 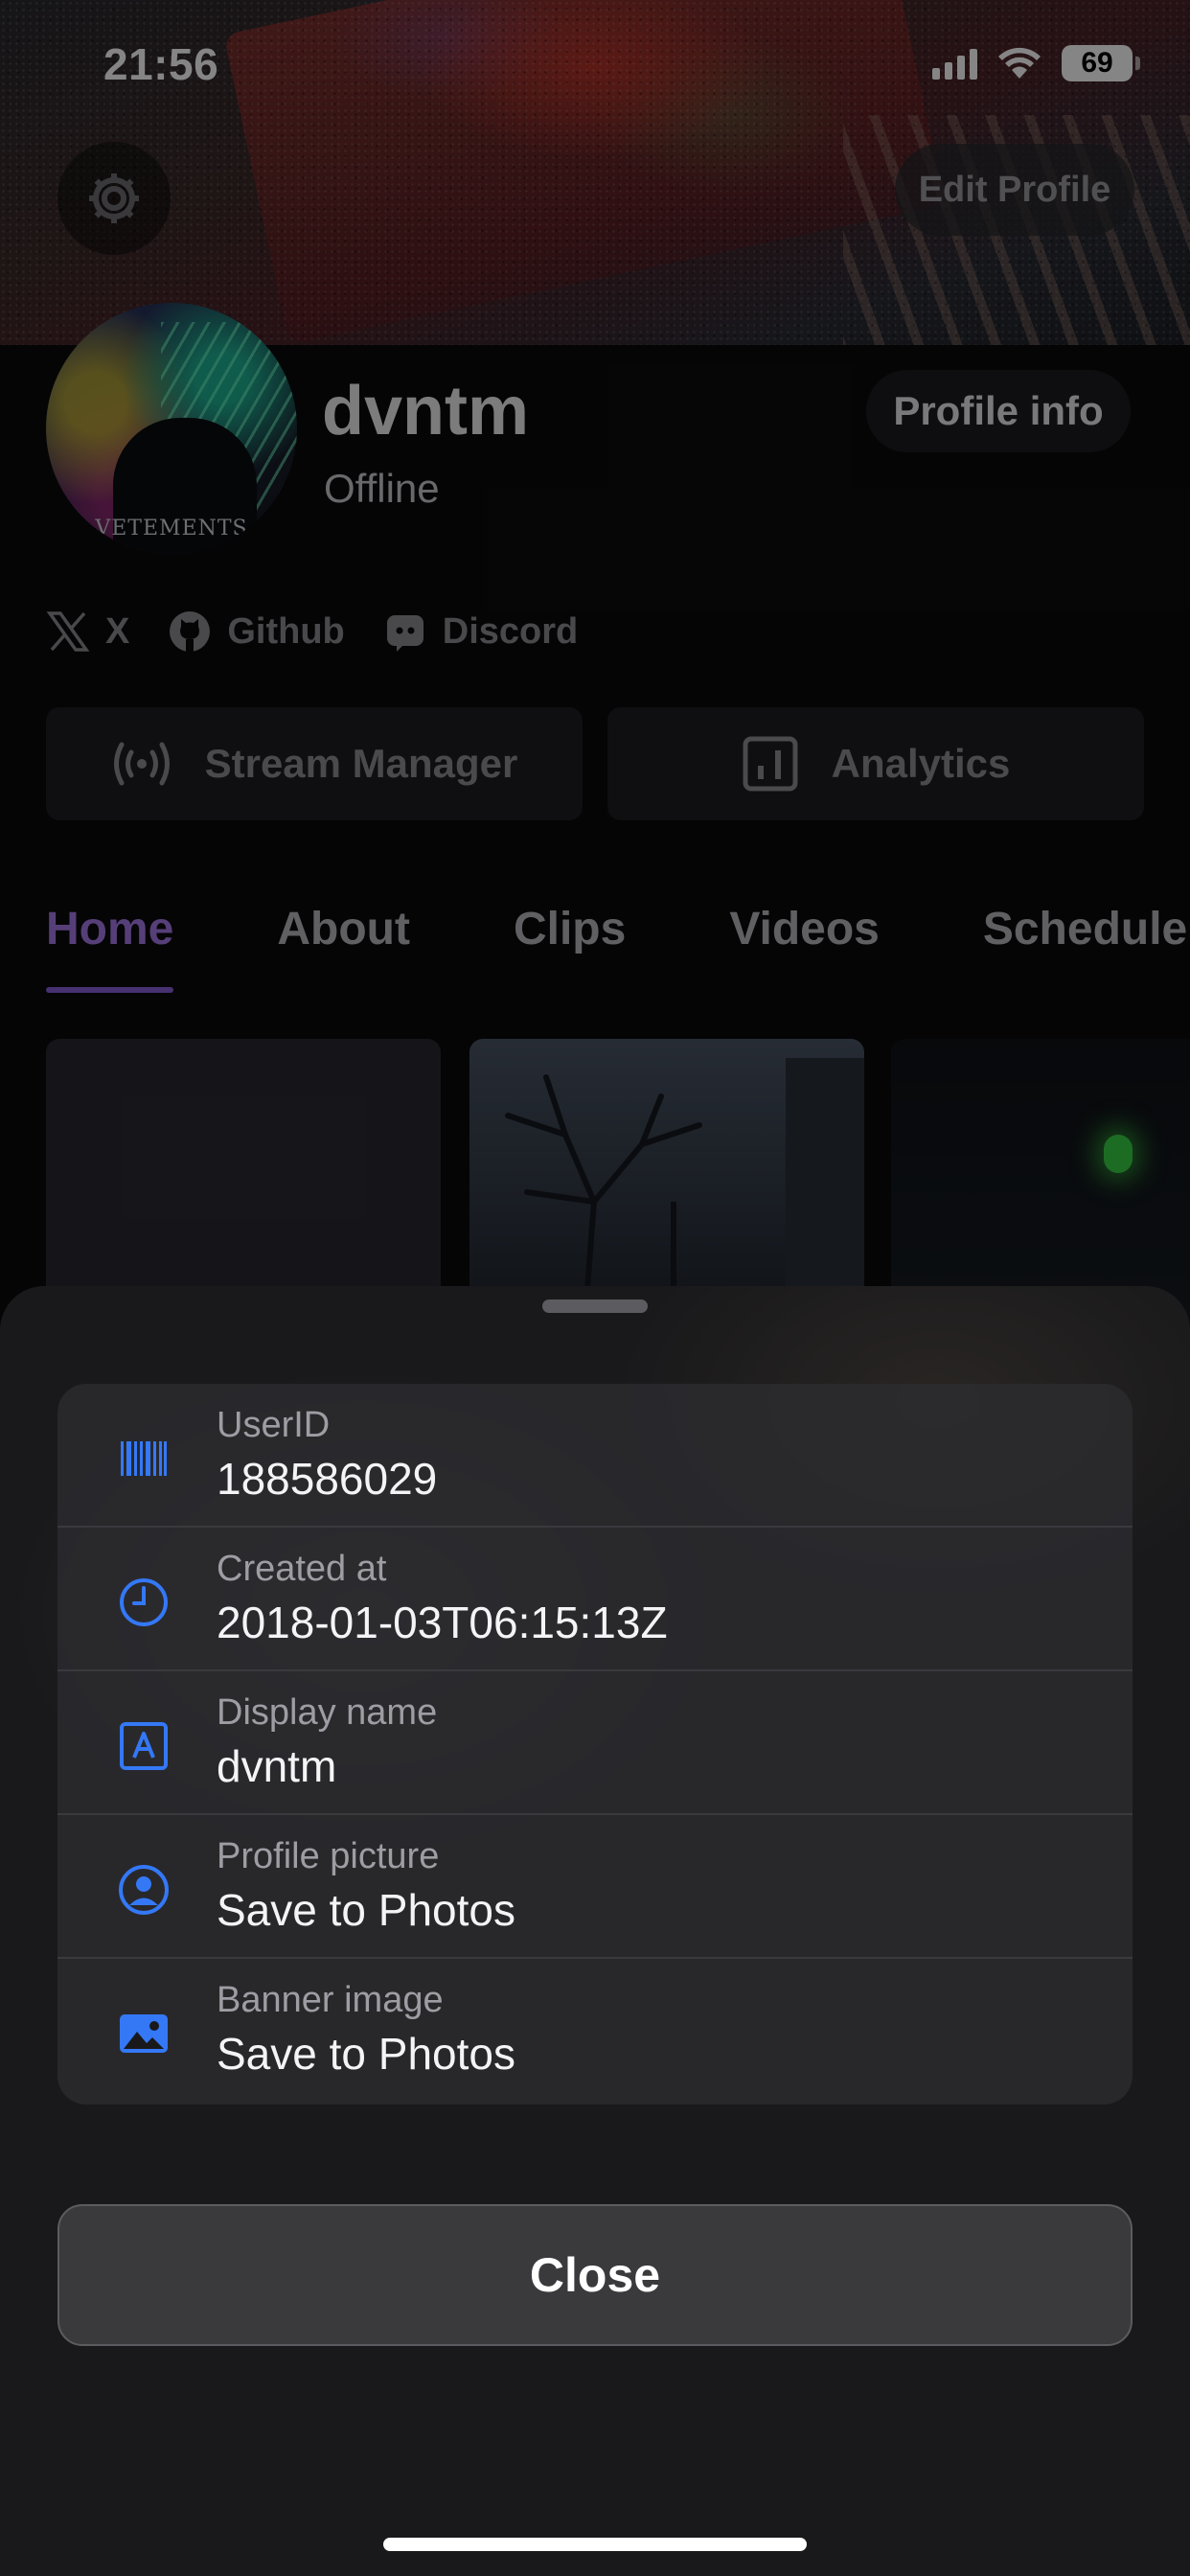 What do you see at coordinates (144, 1458) in the screenshot?
I see `barcode-icon` at bounding box center [144, 1458].